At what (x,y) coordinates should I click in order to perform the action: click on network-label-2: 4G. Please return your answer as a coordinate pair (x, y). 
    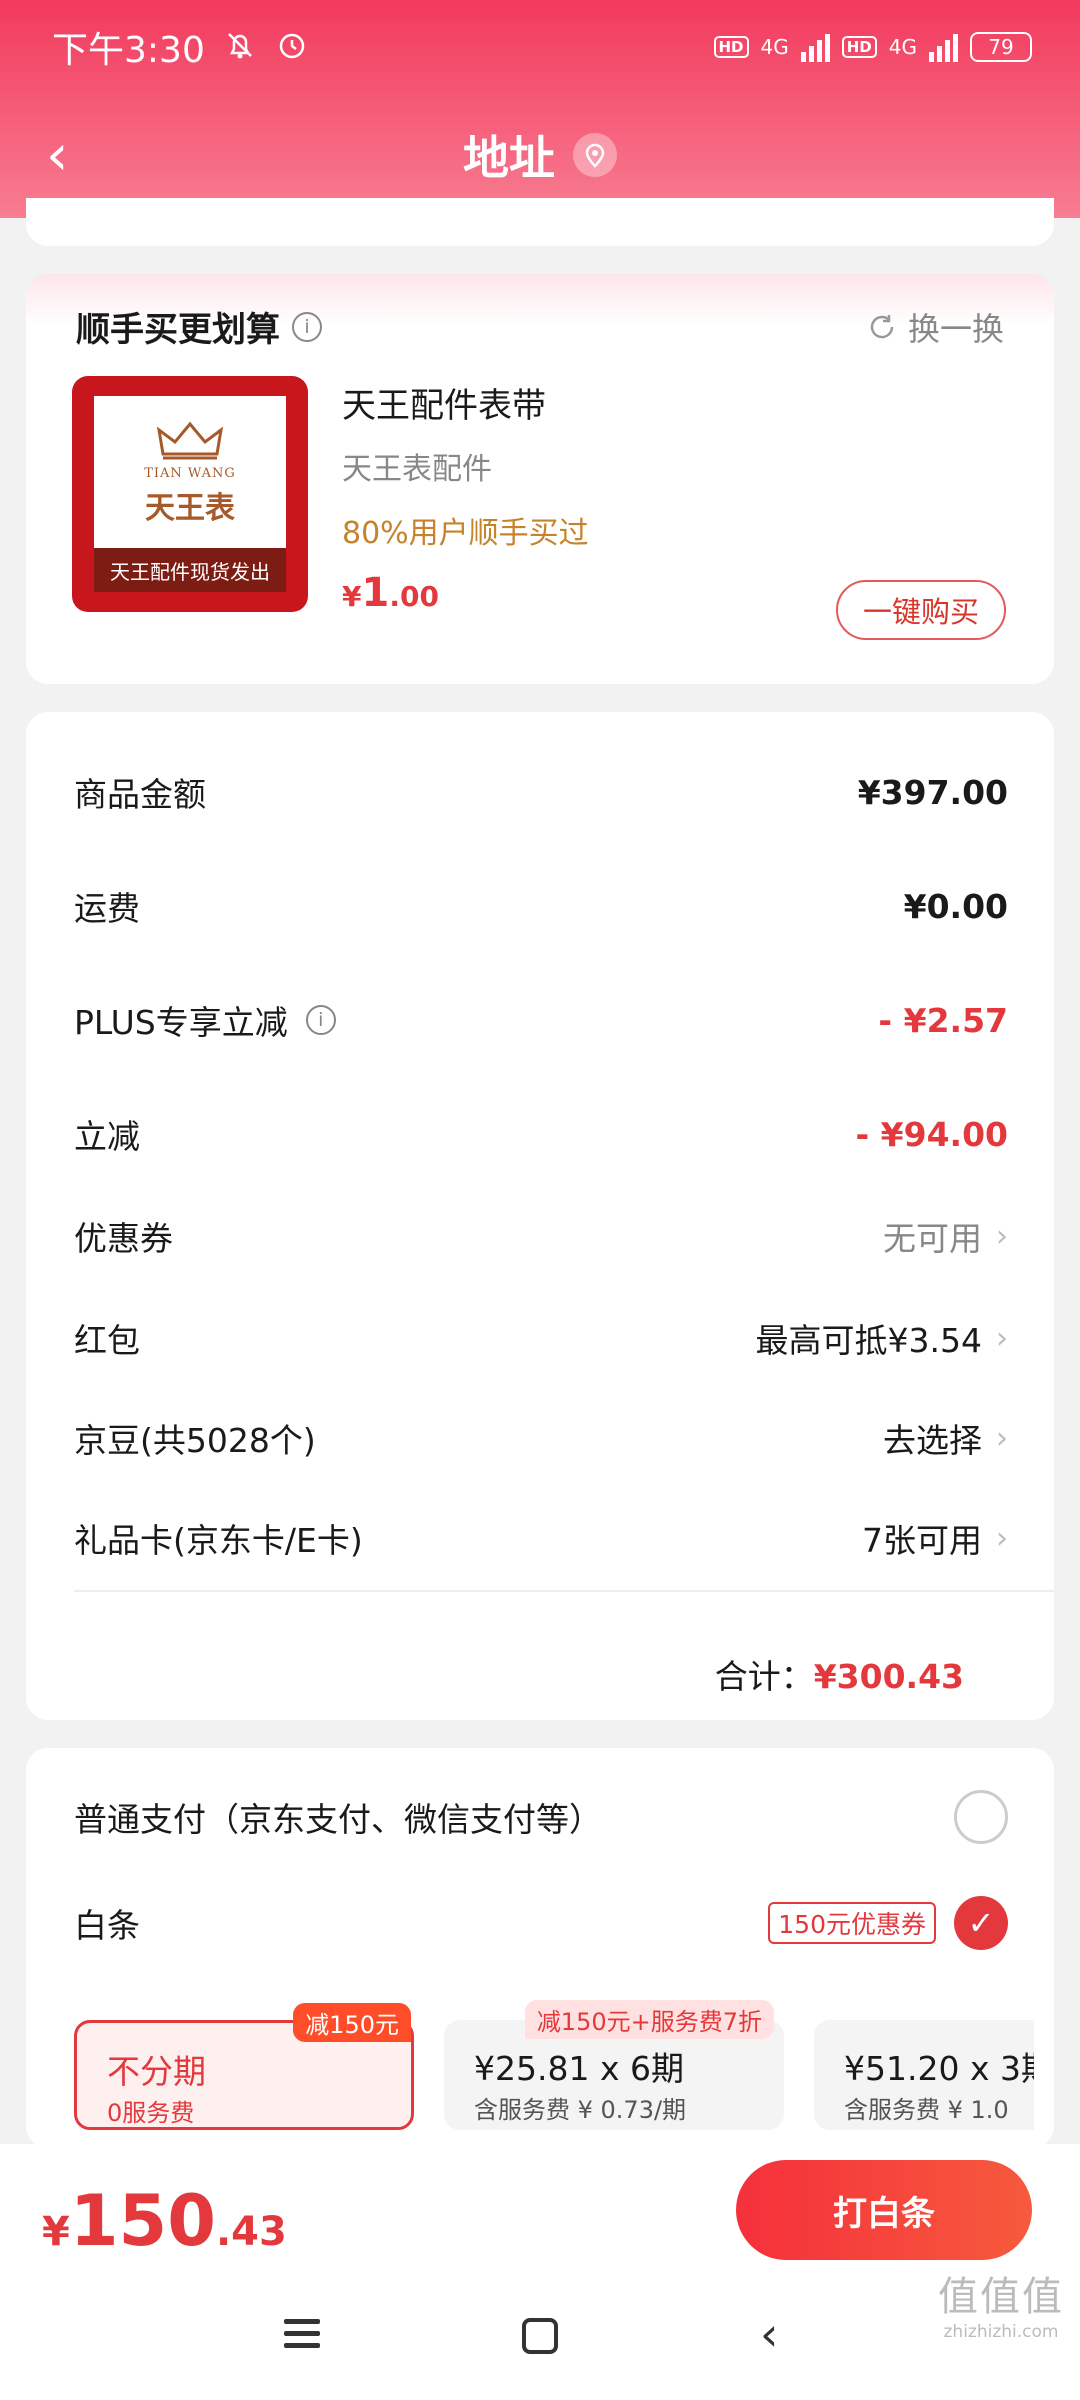
    Looking at the image, I should click on (902, 47).